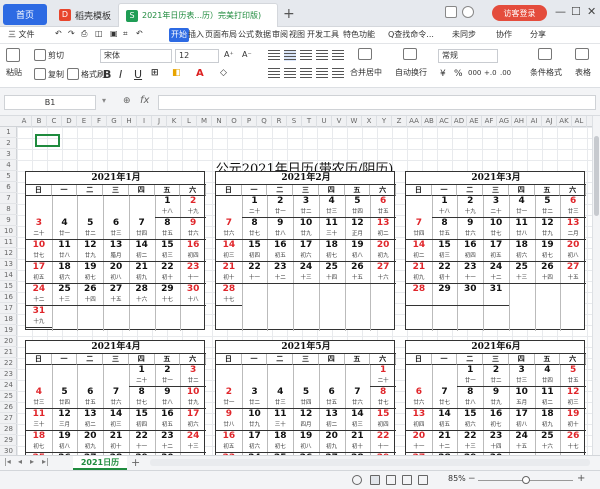 The width and height of the screenshot is (600, 489). Describe the element at coordinates (596, 176) in the screenshot. I see `vertical-scroll-thumb` at that location.